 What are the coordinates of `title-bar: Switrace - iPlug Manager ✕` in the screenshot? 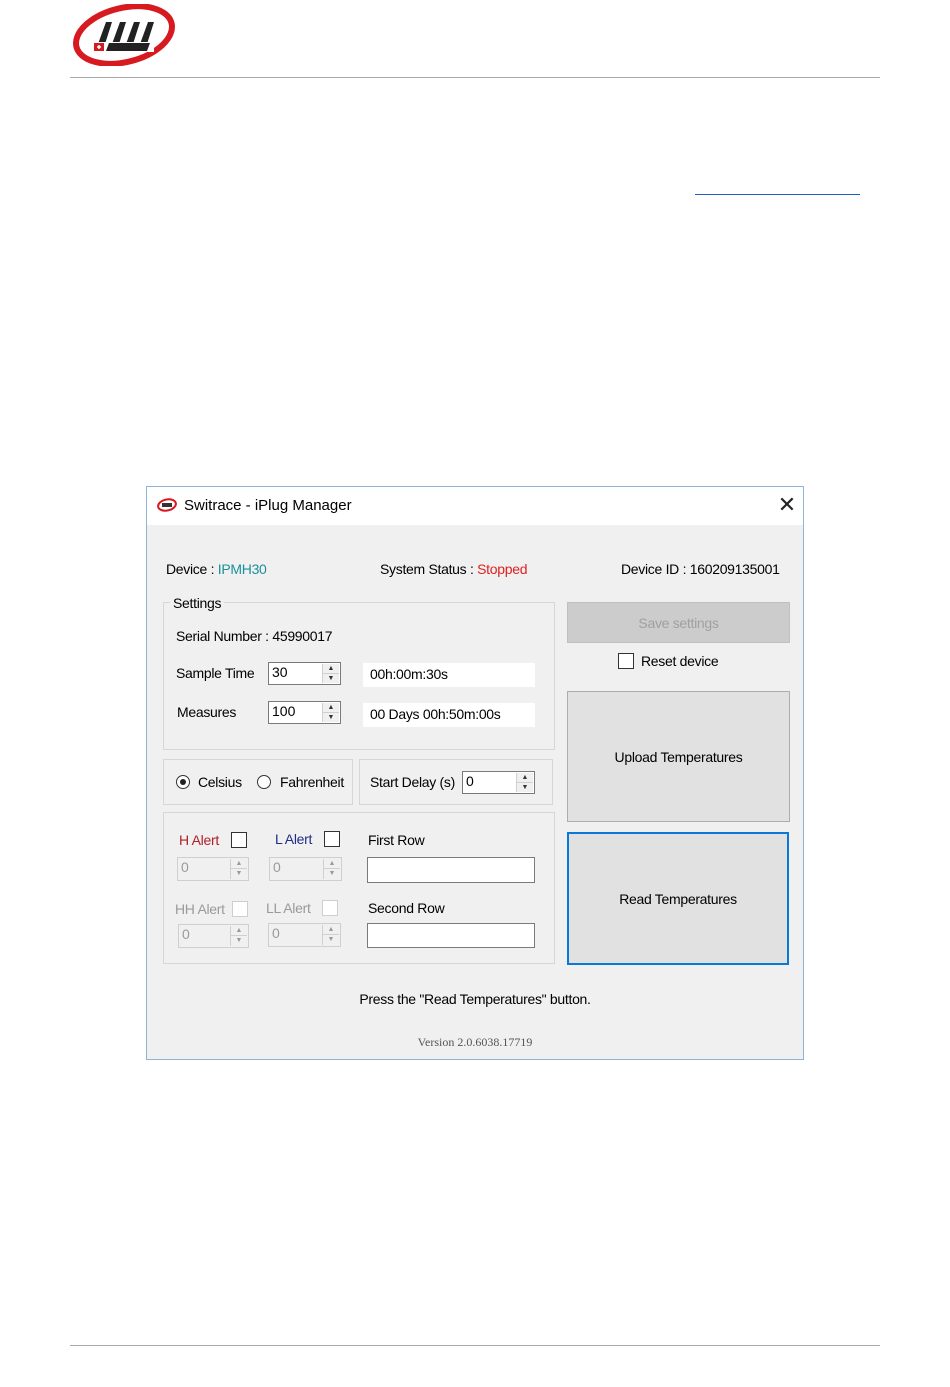 It's located at (475, 506).